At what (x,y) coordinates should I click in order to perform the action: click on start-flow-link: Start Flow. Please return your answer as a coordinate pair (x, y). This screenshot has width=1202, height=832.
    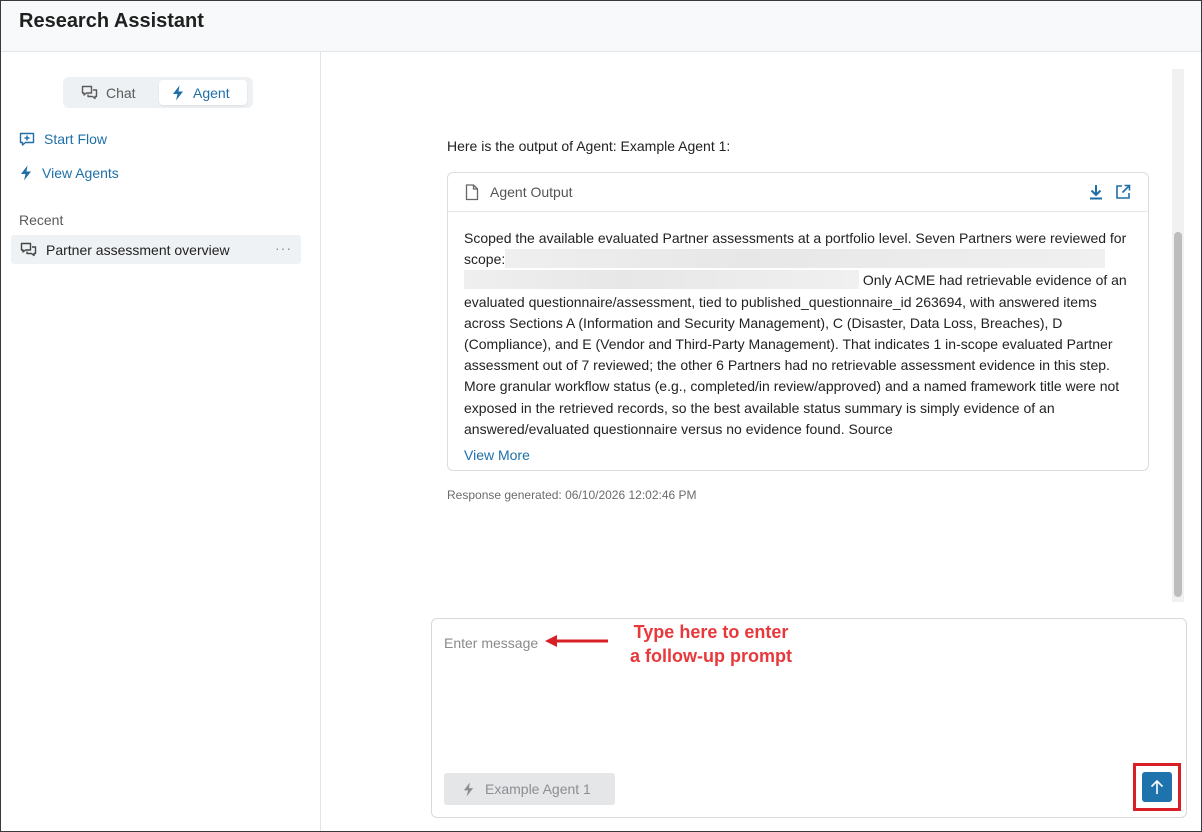
    Looking at the image, I should click on (63, 139).